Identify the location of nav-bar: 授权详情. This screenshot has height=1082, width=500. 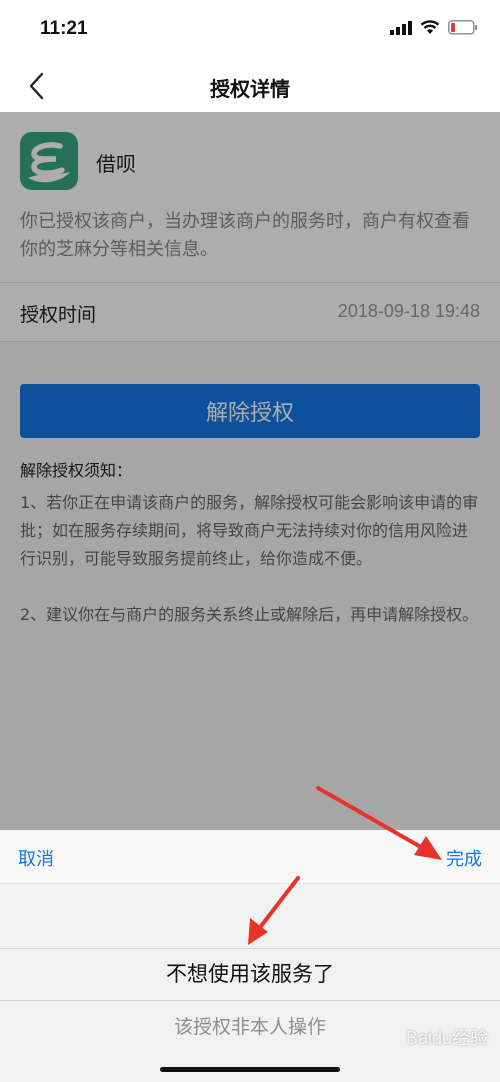
(250, 86).